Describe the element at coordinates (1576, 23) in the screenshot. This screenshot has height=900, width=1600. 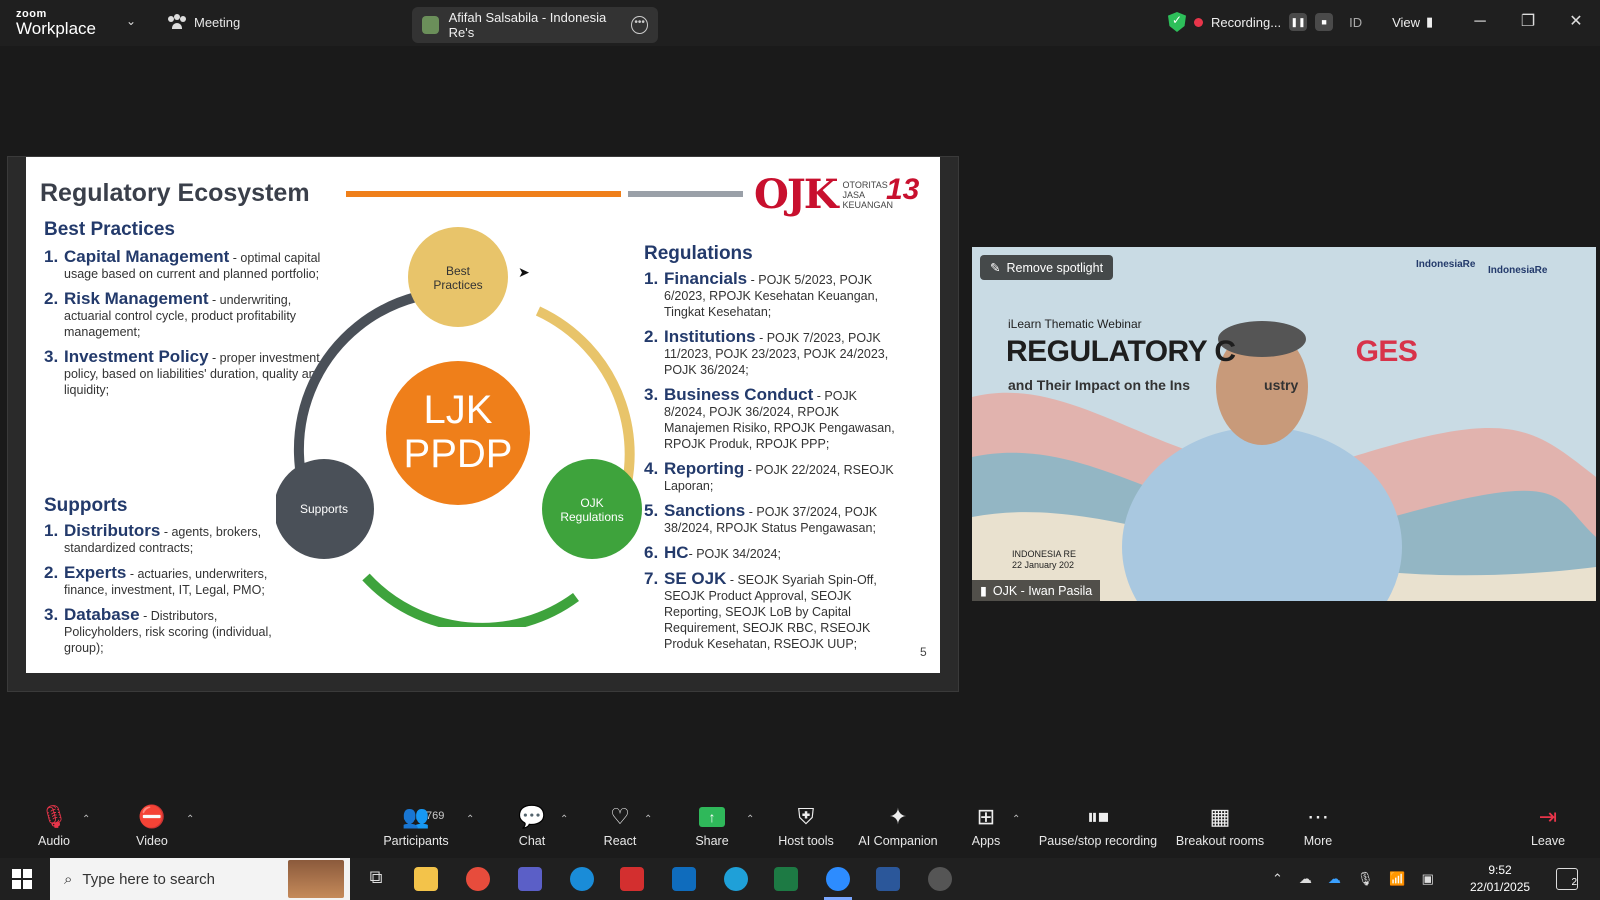
I see `close-icon: ✕` at that location.